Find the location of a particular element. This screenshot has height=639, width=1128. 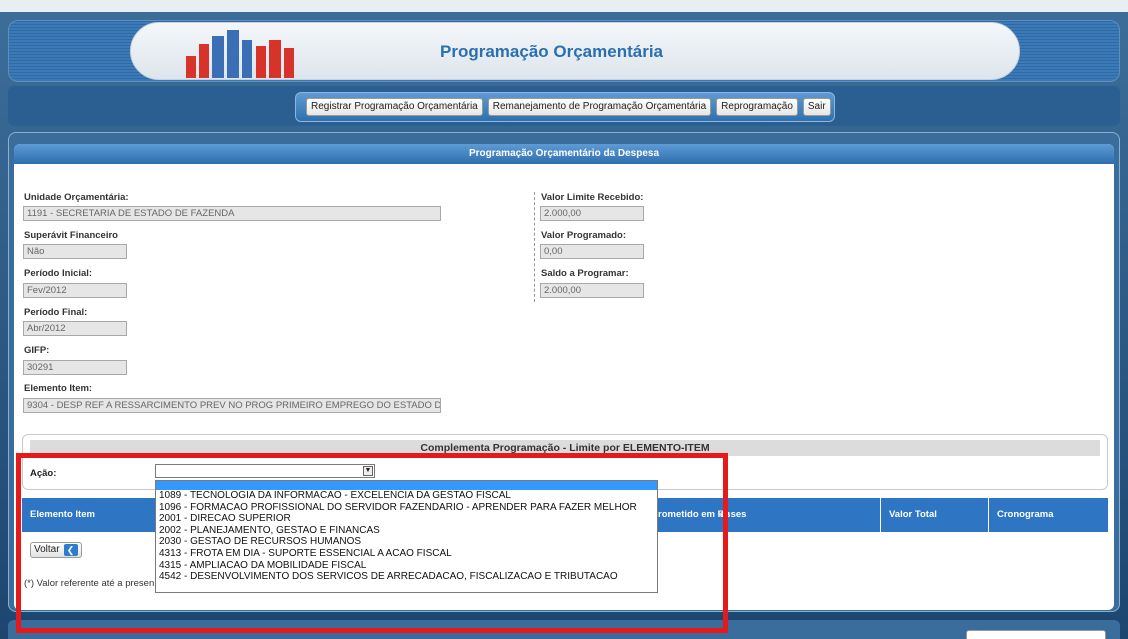

chevron-left-icon: ❮ is located at coordinates (70, 550).